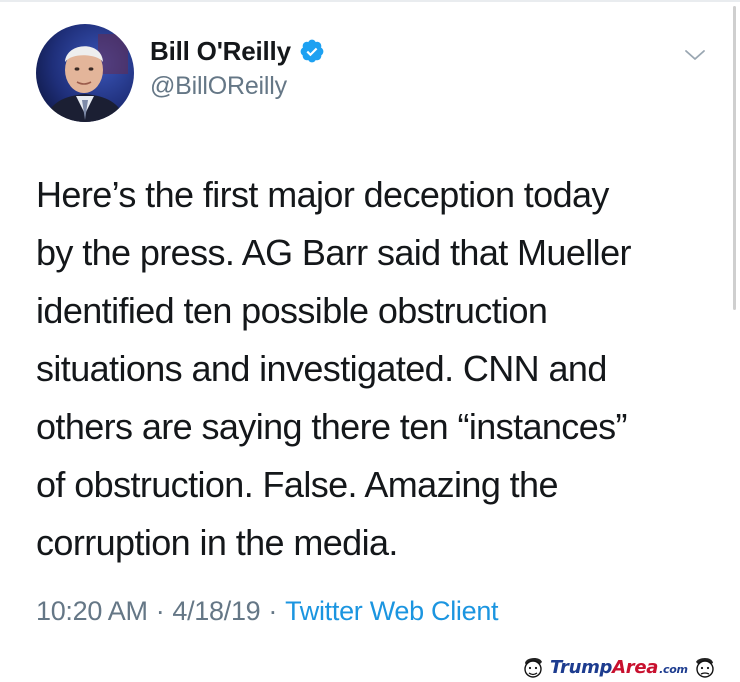 The width and height of the screenshot is (740, 682). I want to click on tweet-meta: 10:20 AM · 4/18/19 · Twitter Web Client, so click(267, 611).